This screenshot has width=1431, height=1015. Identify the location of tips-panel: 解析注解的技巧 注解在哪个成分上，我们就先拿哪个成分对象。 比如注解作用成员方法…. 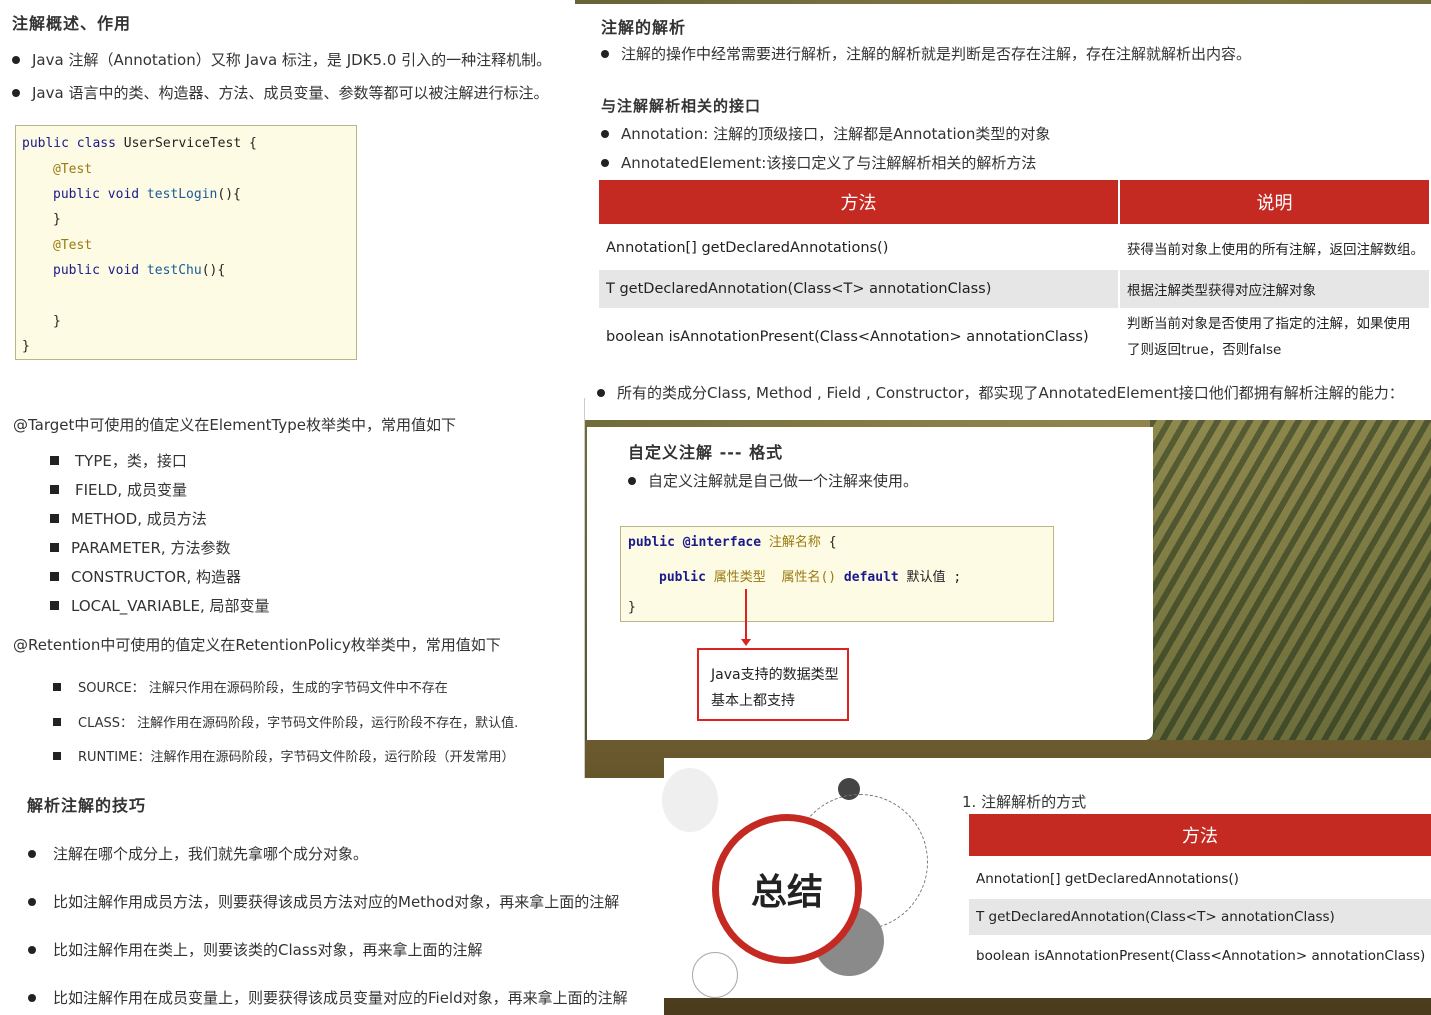
(332, 896).